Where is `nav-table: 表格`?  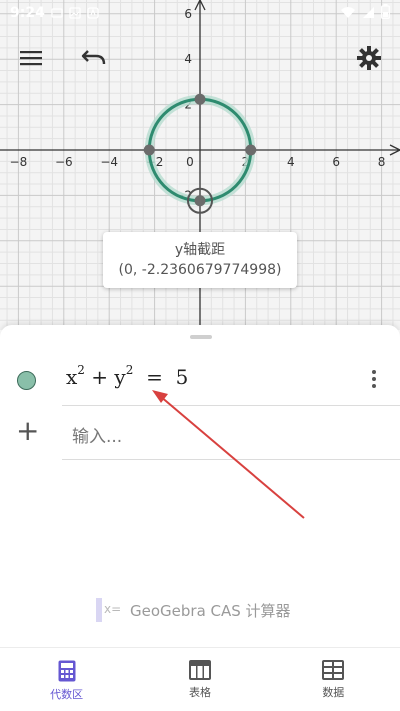
nav-table: 表格 is located at coordinates (199, 679).